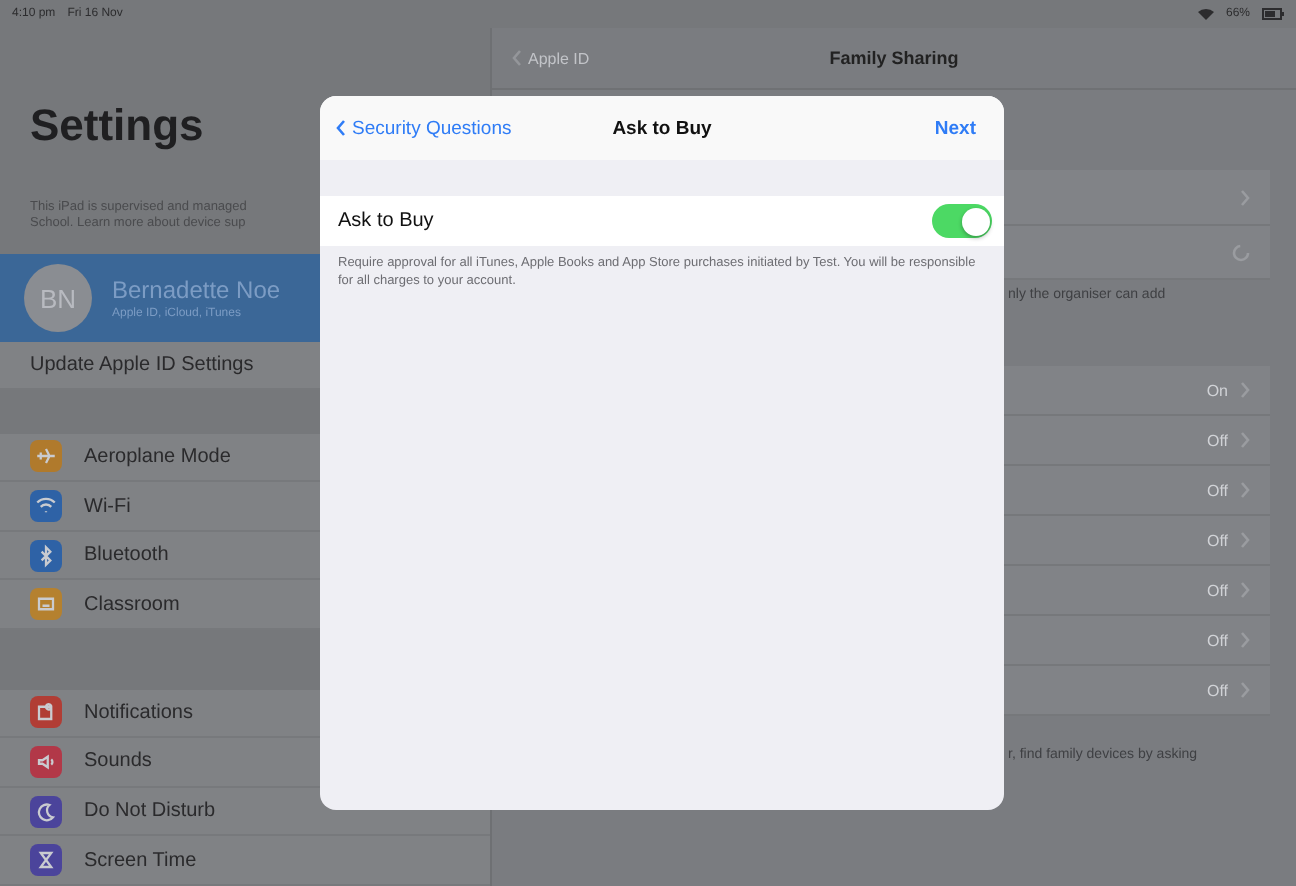 This screenshot has height=886, width=1296. What do you see at coordinates (955, 128) in the screenshot?
I see `next-button: Next` at bounding box center [955, 128].